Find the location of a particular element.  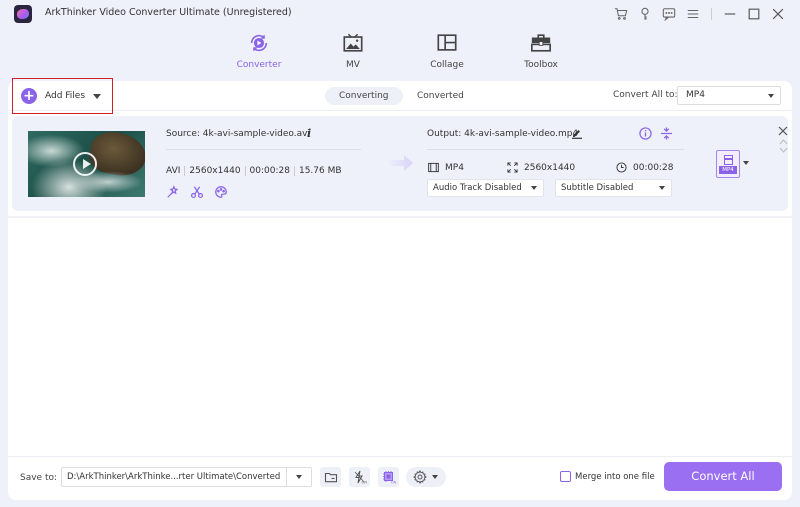

main-nav: Converter MV Collage Toolbox is located at coordinates (400, 53).